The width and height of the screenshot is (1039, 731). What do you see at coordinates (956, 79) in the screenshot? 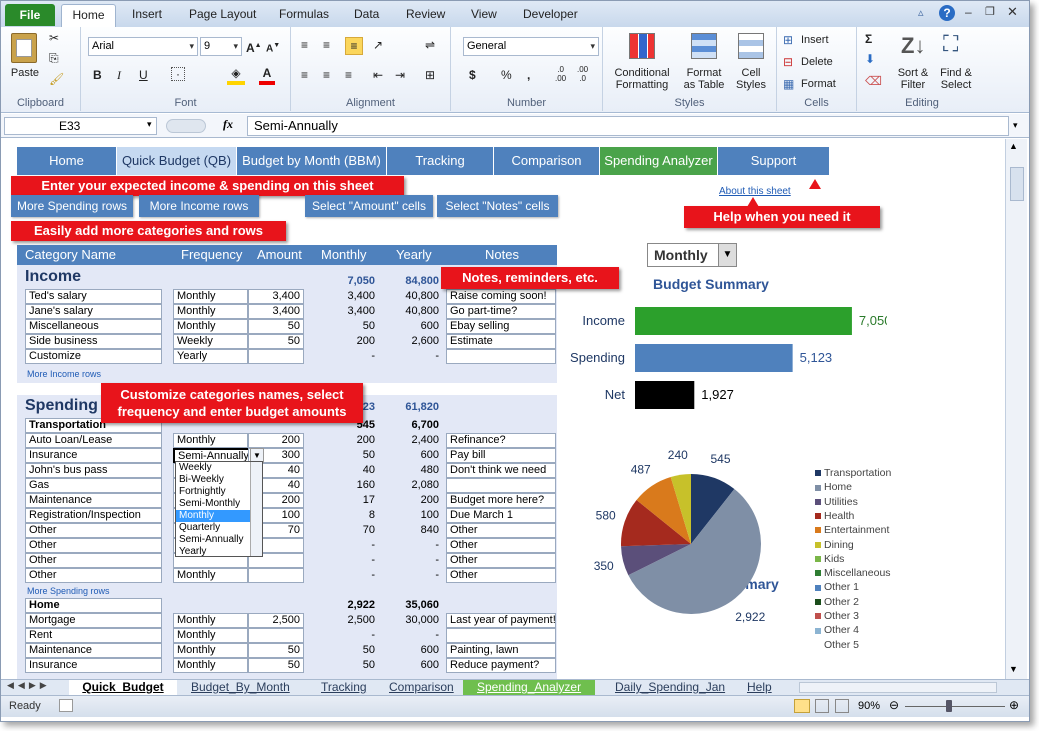
I see `find-select-button: Find & Select` at bounding box center [956, 79].